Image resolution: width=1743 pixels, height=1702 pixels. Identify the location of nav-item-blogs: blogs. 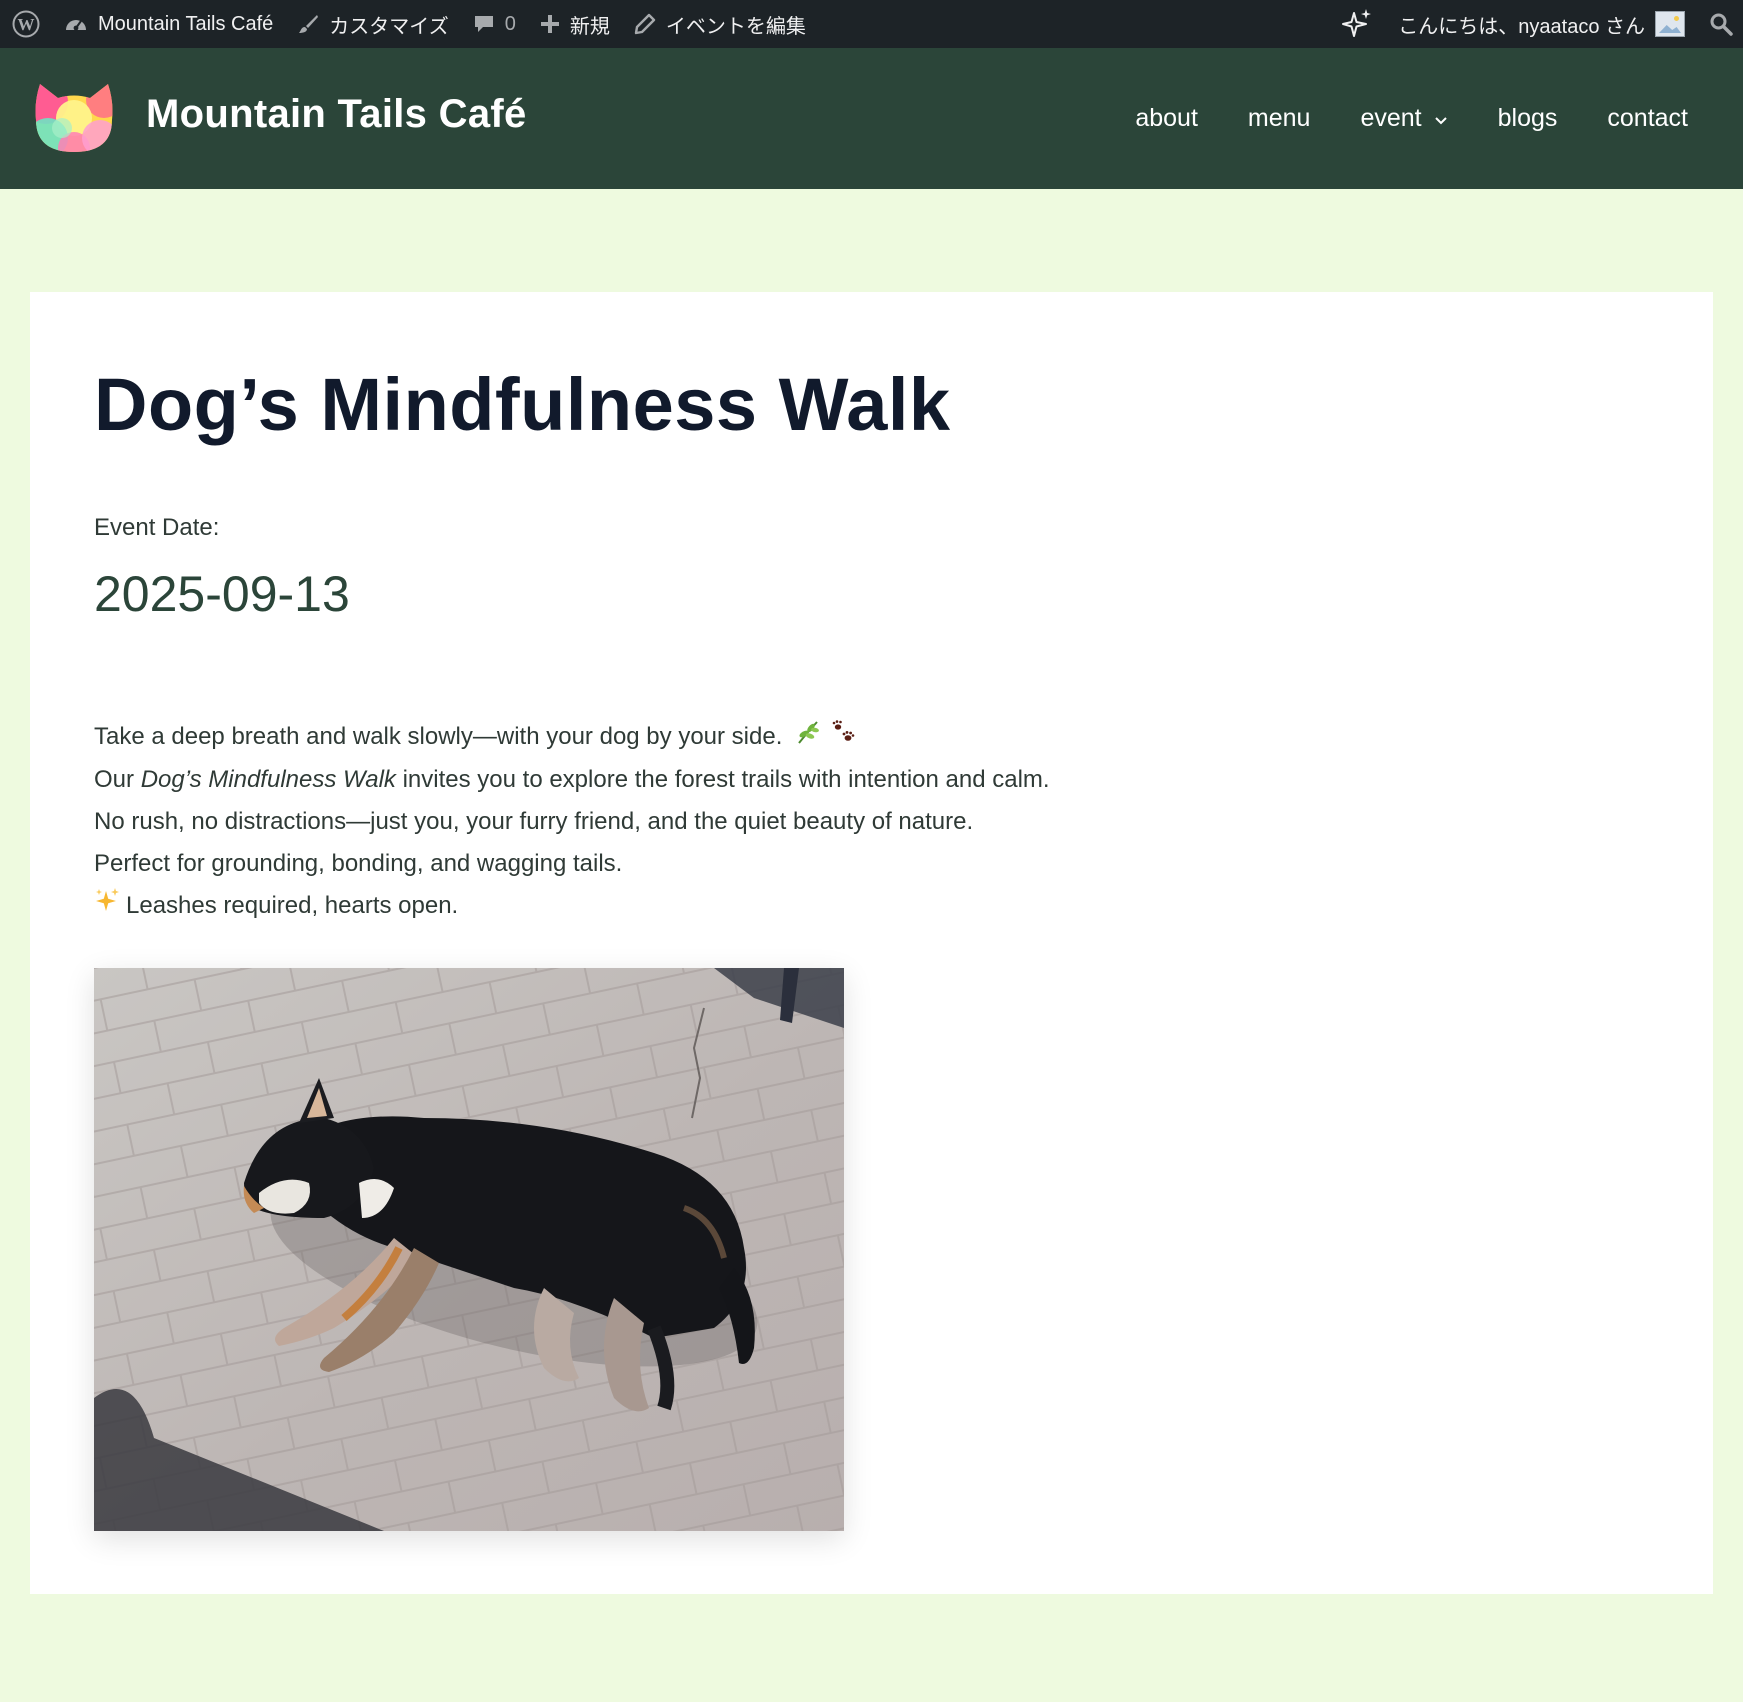
(1528, 119).